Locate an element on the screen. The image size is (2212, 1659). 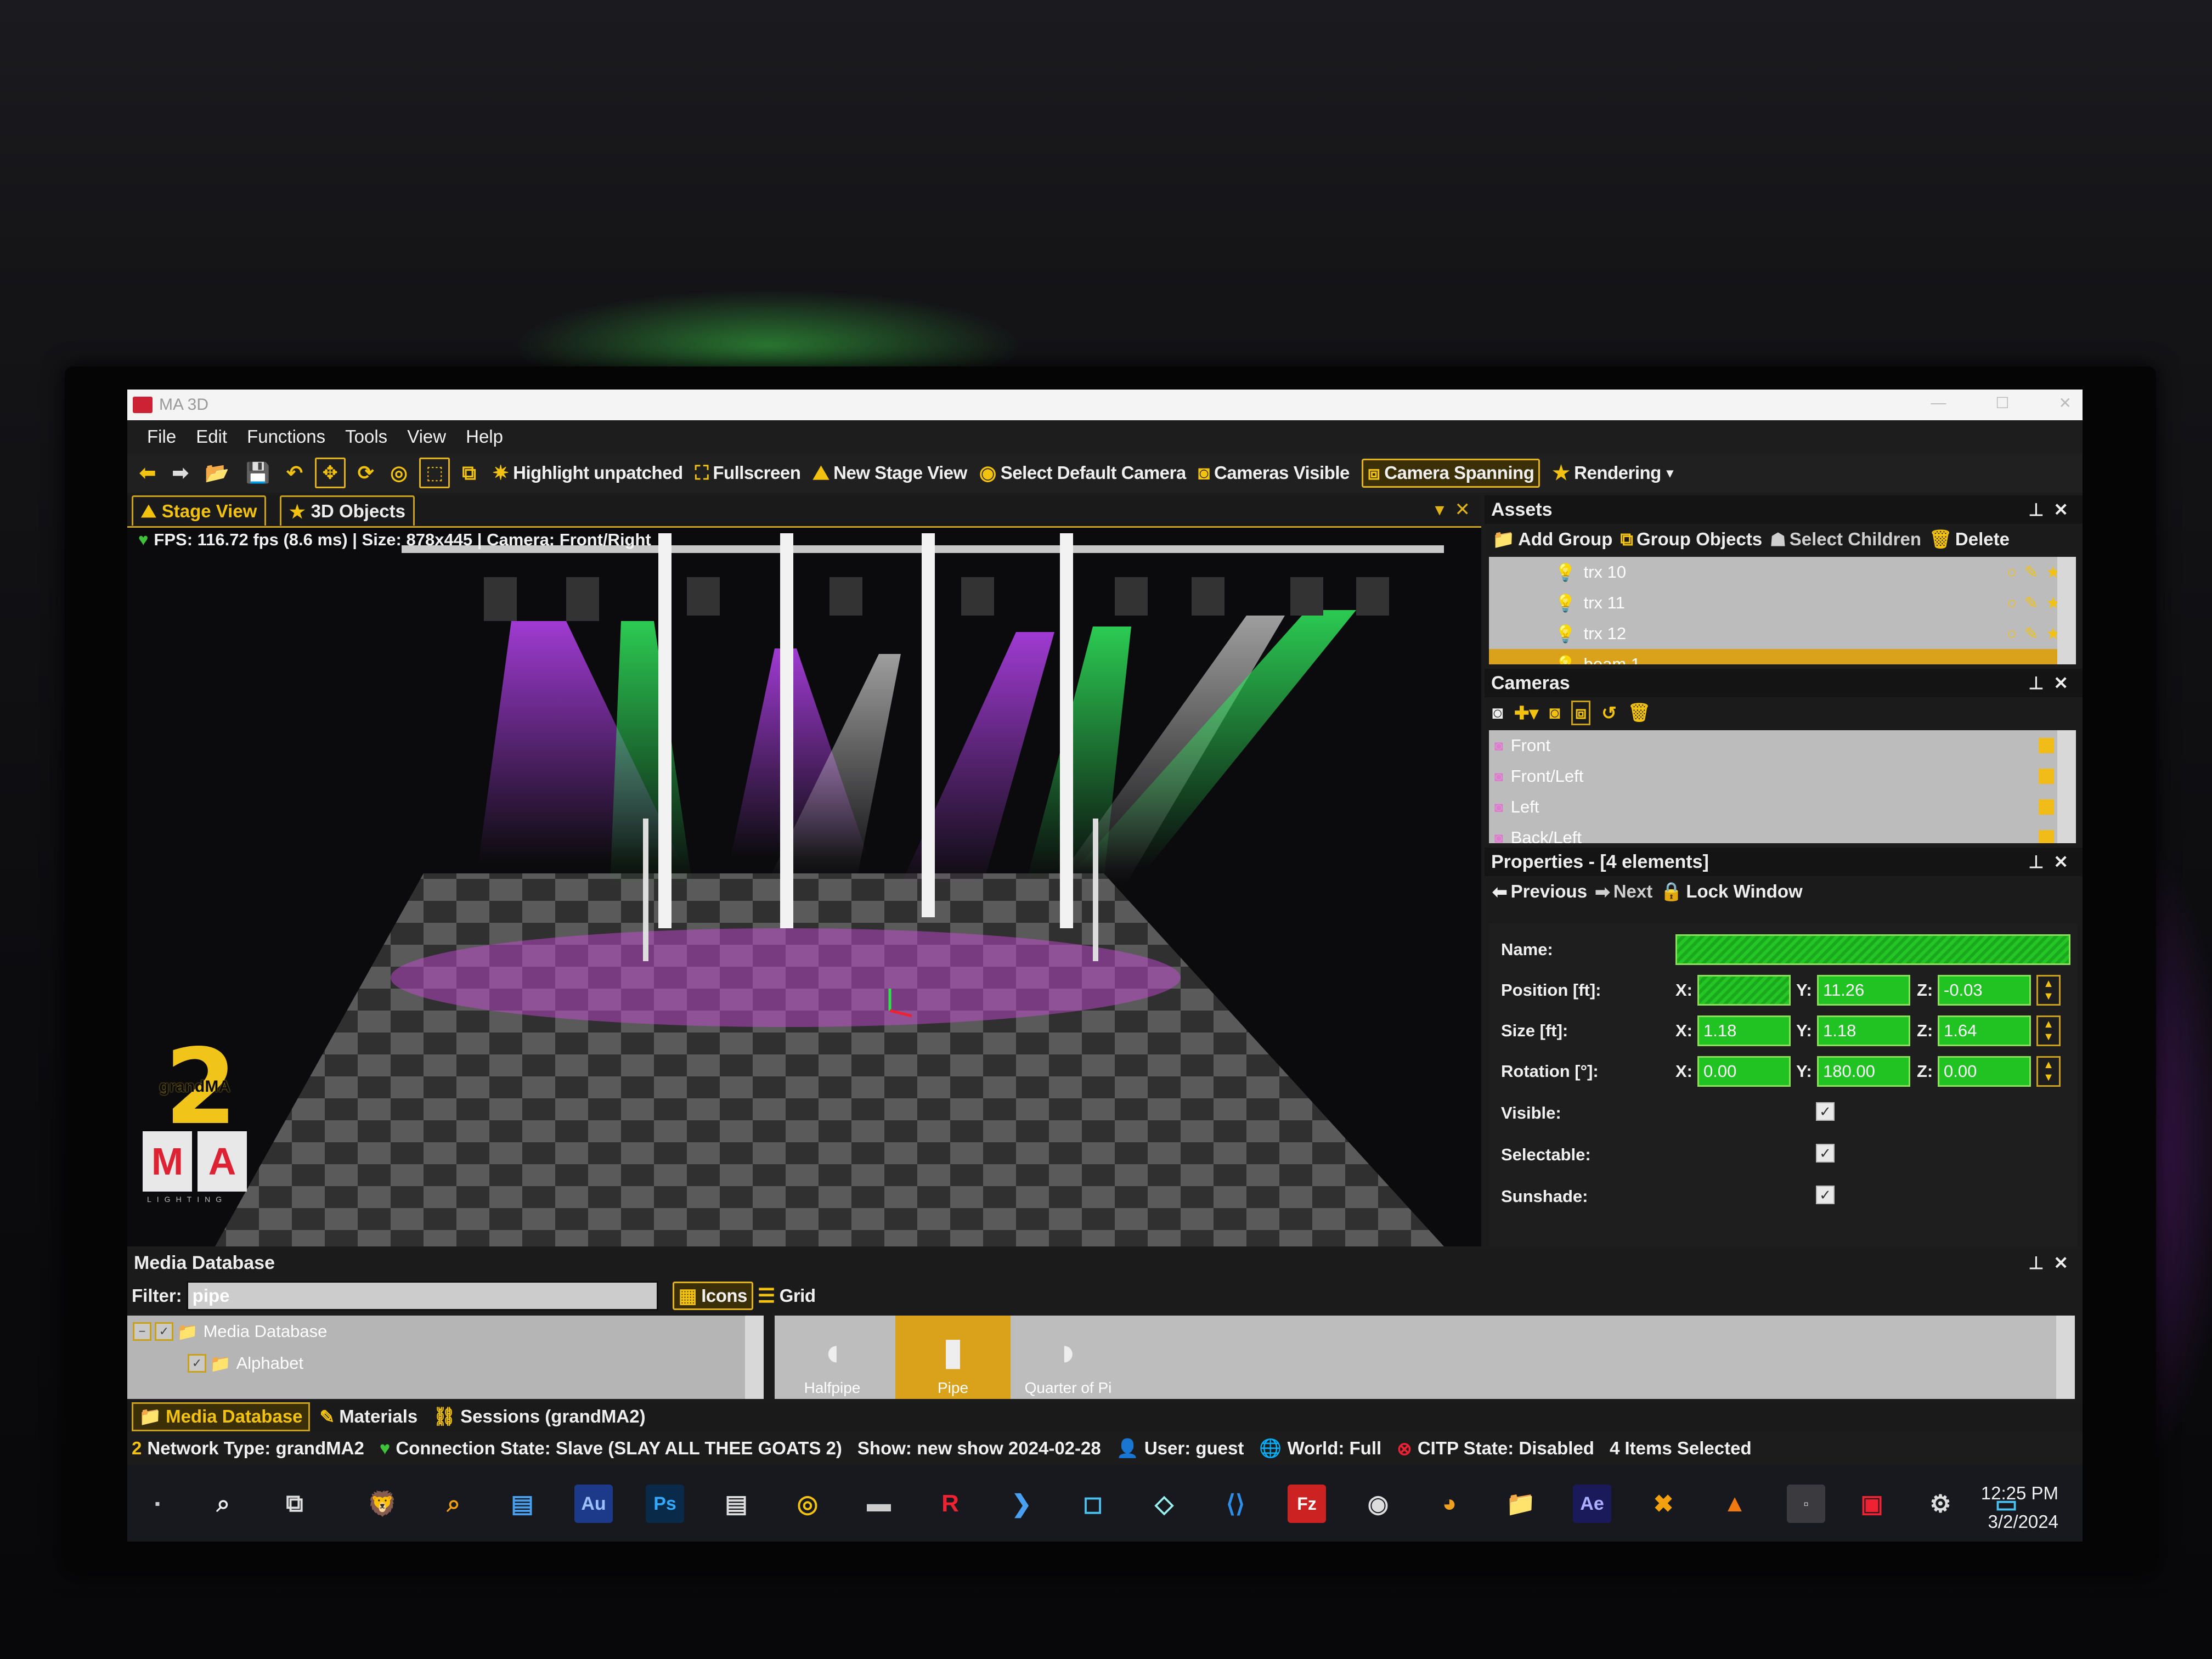
firefox-icon: ◕ is located at coordinates (1449, 1504).